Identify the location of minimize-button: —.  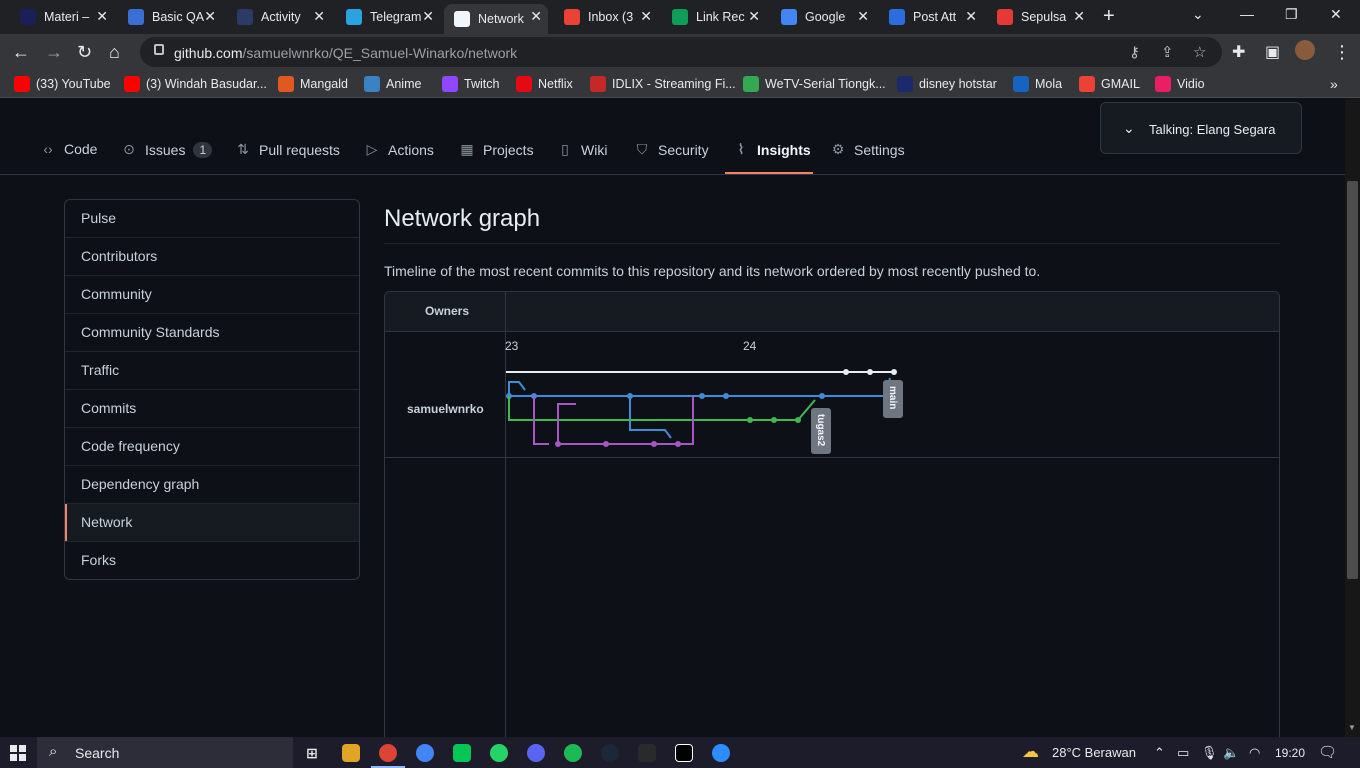
(1247, 14).